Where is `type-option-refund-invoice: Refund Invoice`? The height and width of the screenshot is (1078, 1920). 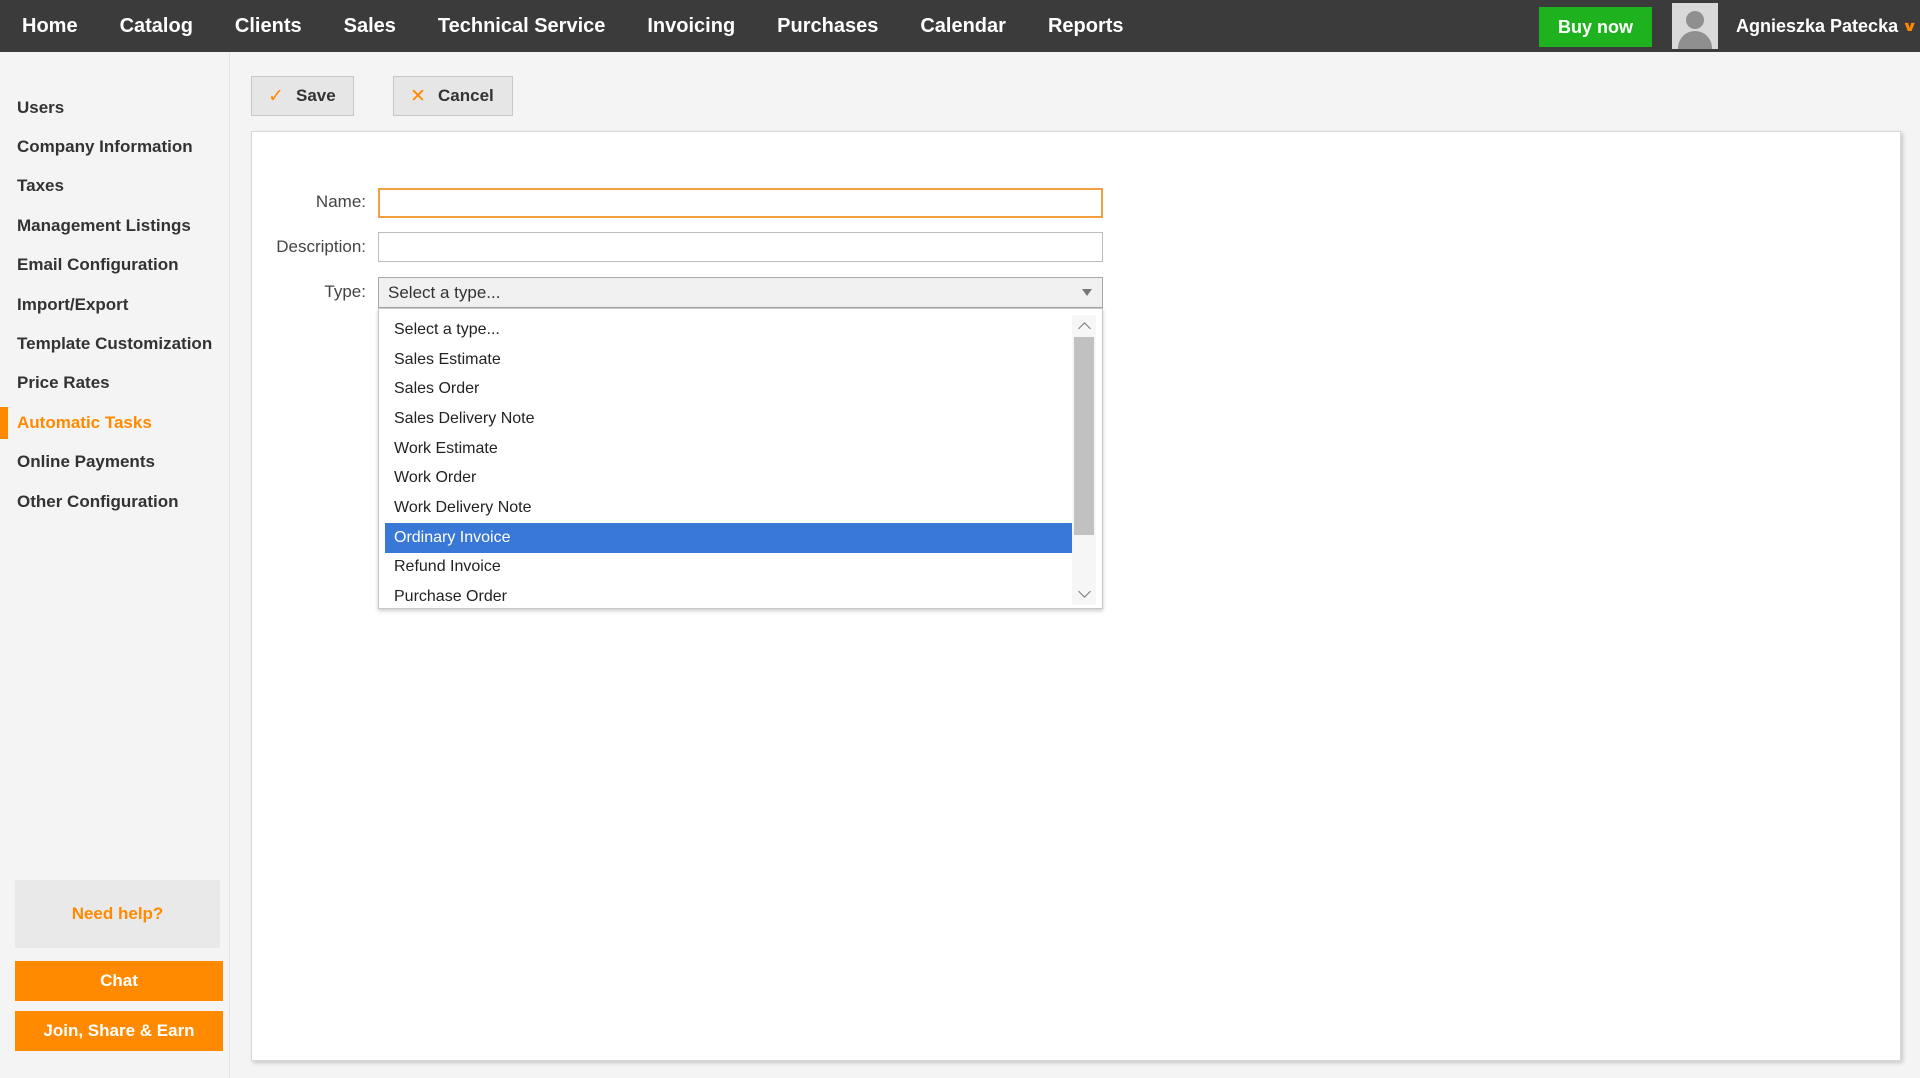 type-option-refund-invoice: Refund Invoice is located at coordinates (728, 568).